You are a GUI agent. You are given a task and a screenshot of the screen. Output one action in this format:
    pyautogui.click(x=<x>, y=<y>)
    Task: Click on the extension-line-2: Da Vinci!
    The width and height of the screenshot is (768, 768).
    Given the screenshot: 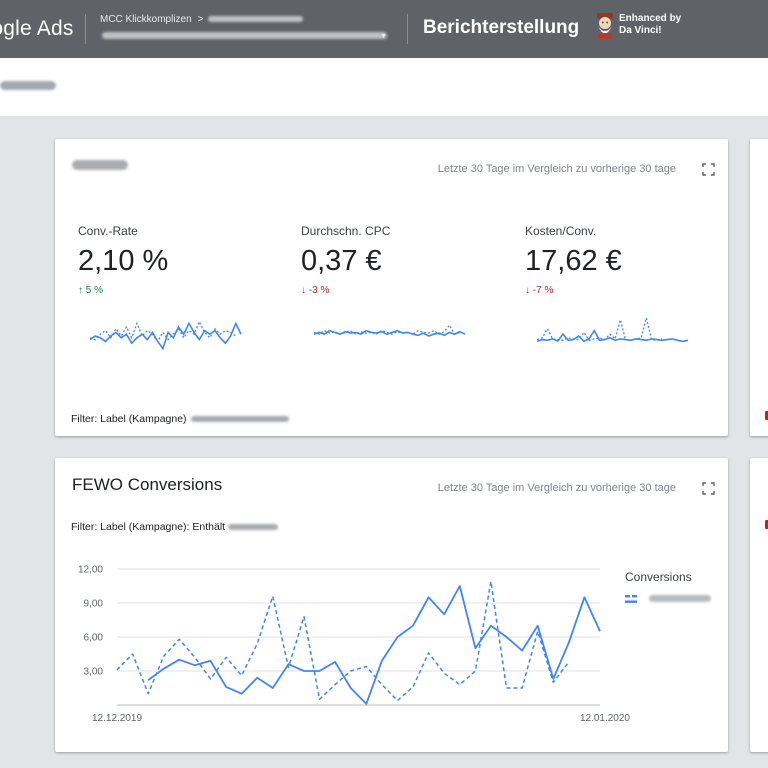 What is the action you would take?
    pyautogui.click(x=640, y=30)
    